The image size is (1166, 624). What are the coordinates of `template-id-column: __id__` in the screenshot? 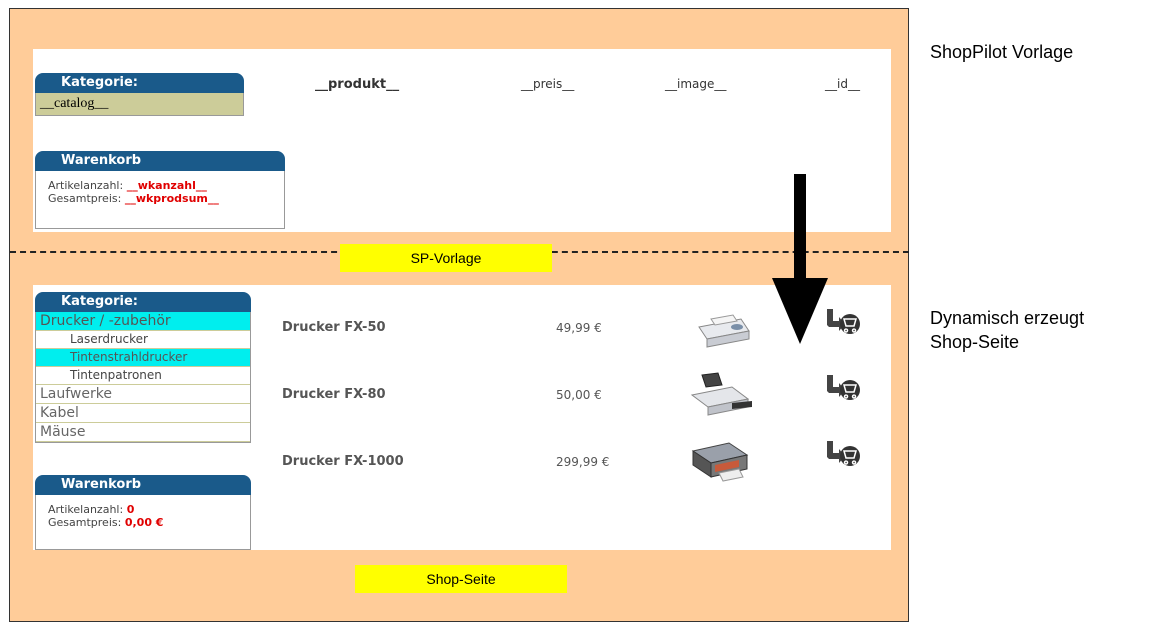 It's located at (842, 84).